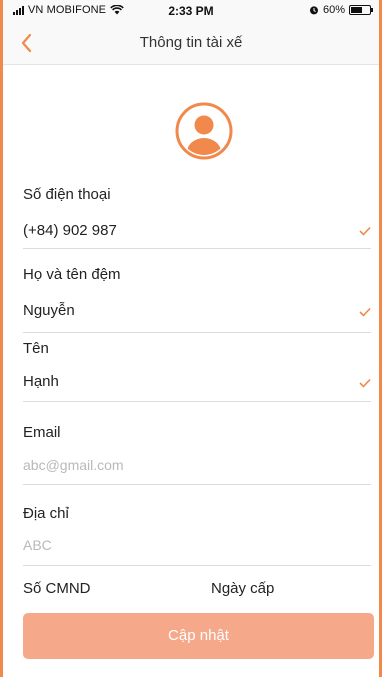 This screenshot has height=677, width=382. I want to click on battery-icon, so click(361, 10).